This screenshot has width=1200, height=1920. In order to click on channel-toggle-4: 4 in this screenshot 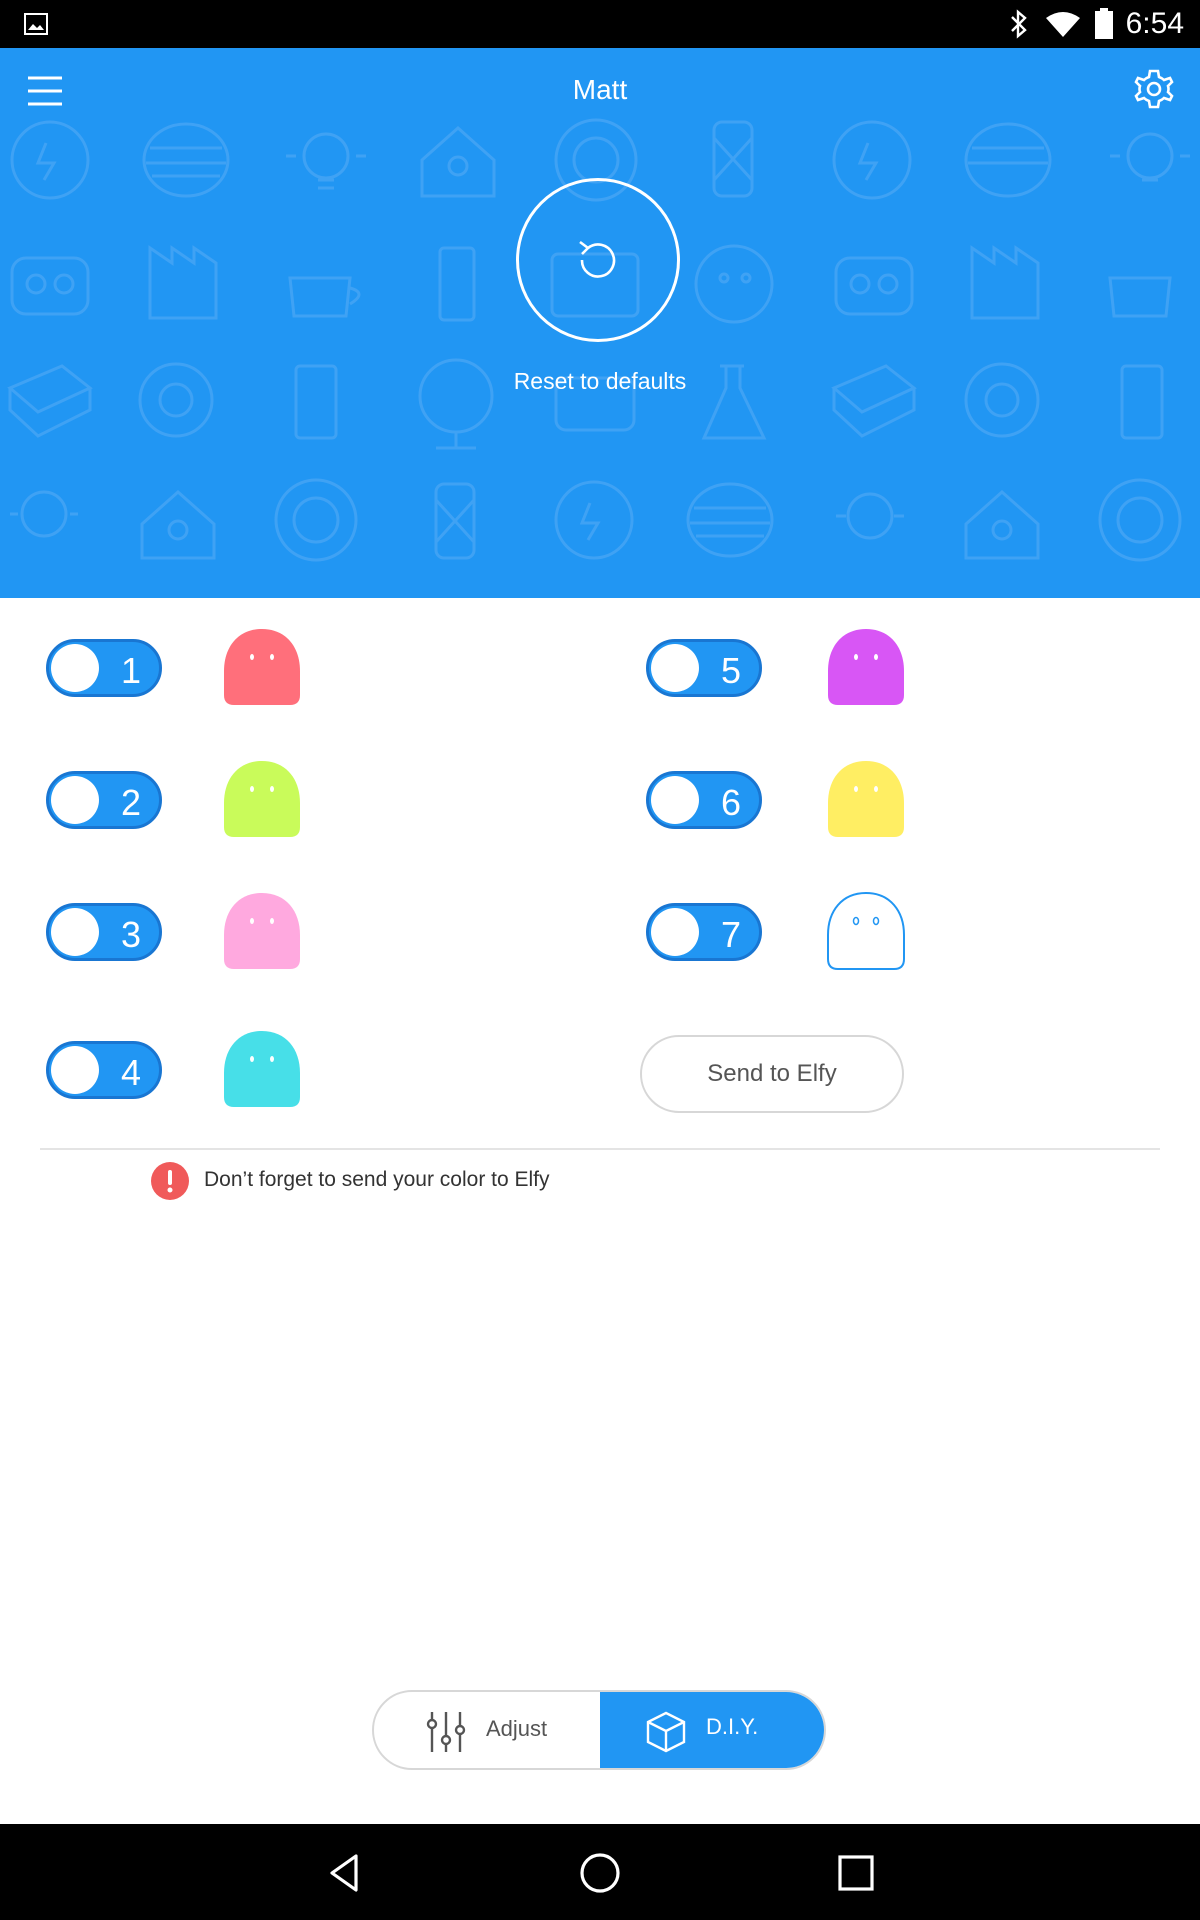, I will do `click(104, 1070)`.